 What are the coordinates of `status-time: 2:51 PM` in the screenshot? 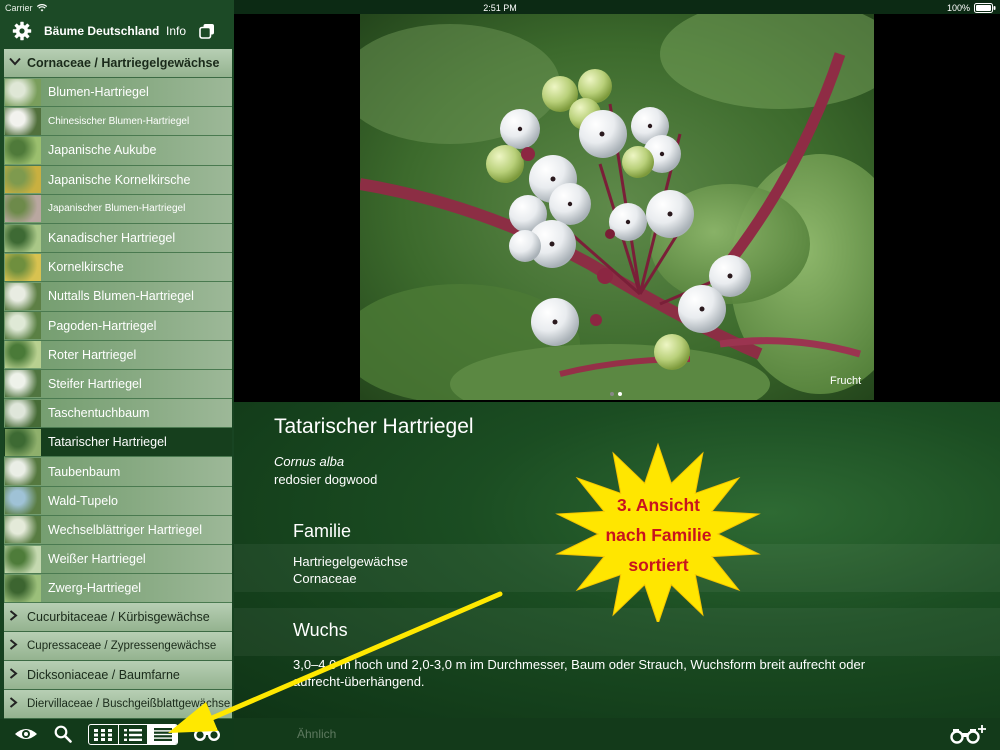 It's located at (500, 8).